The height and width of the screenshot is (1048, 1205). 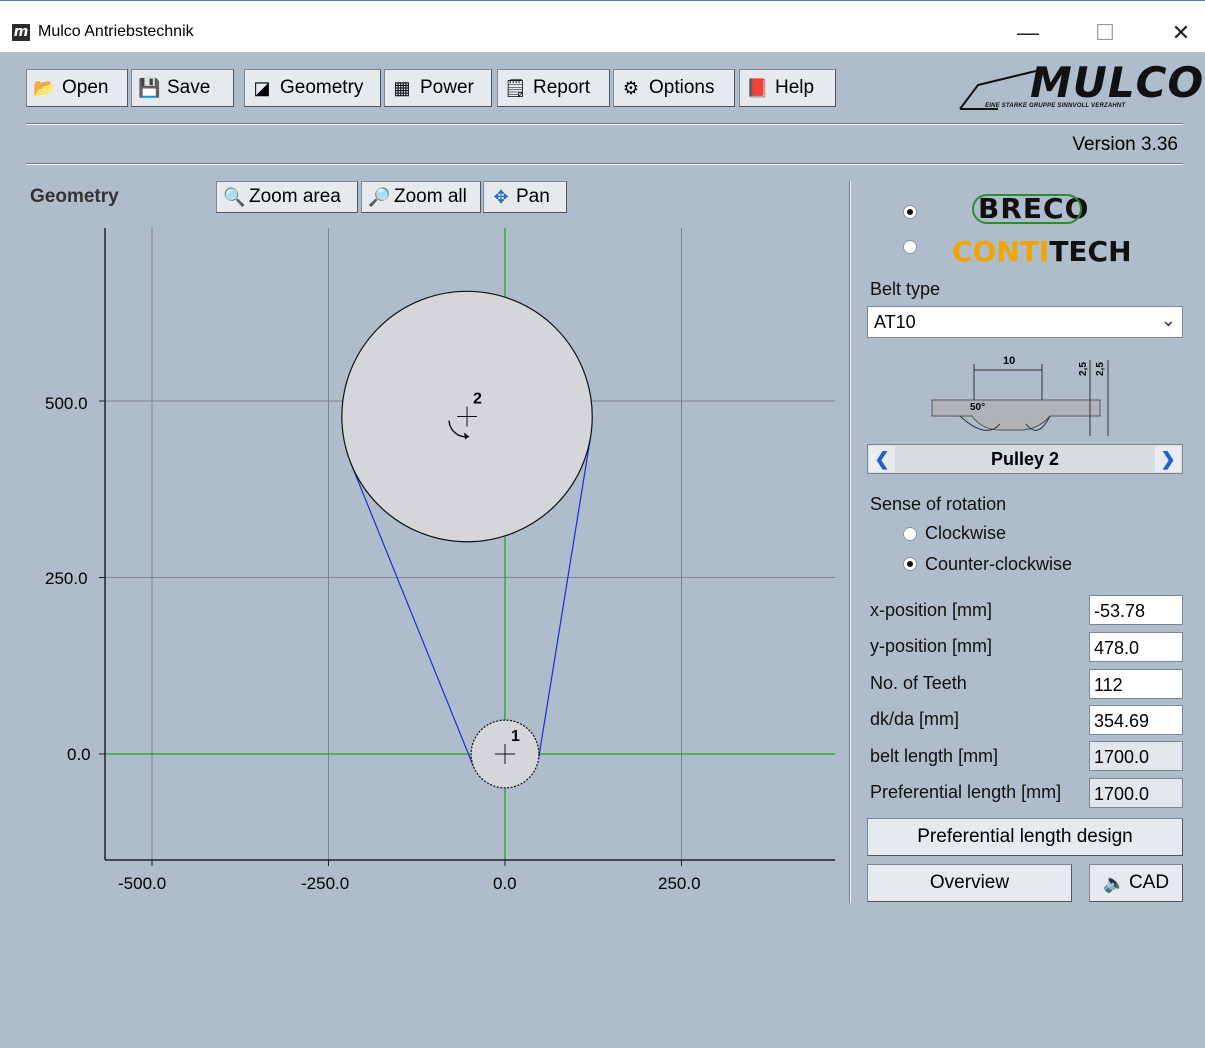 I want to click on chevron-down-icon: ⌄, so click(x=1168, y=320).